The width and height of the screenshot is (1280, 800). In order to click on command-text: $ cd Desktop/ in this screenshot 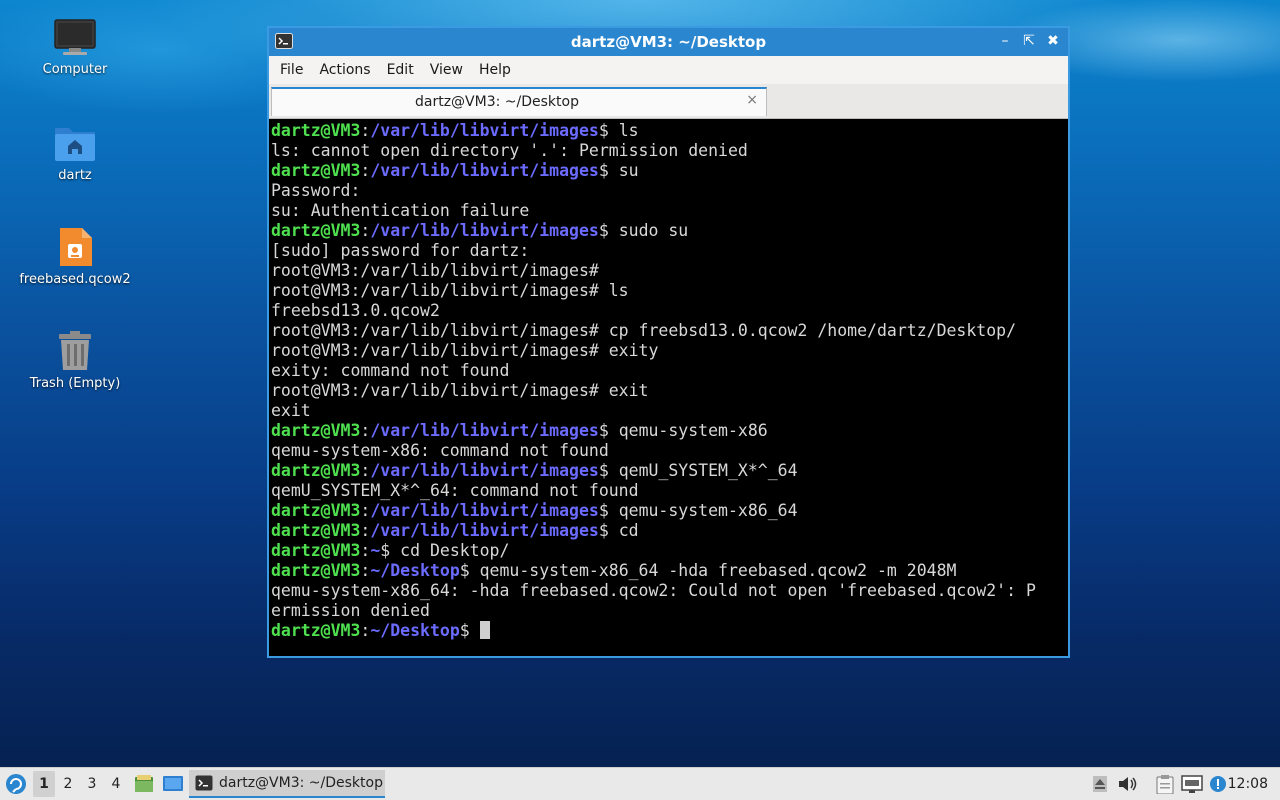, I will do `click(445, 550)`.